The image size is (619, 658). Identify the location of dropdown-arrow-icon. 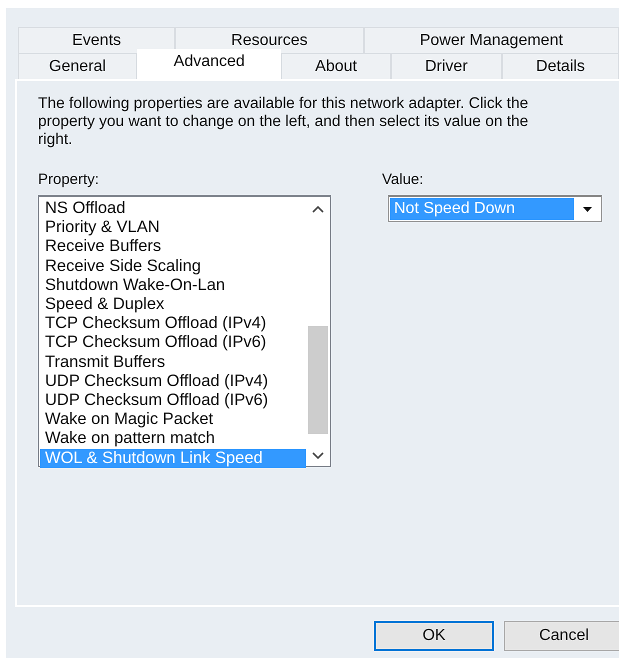
(587, 209).